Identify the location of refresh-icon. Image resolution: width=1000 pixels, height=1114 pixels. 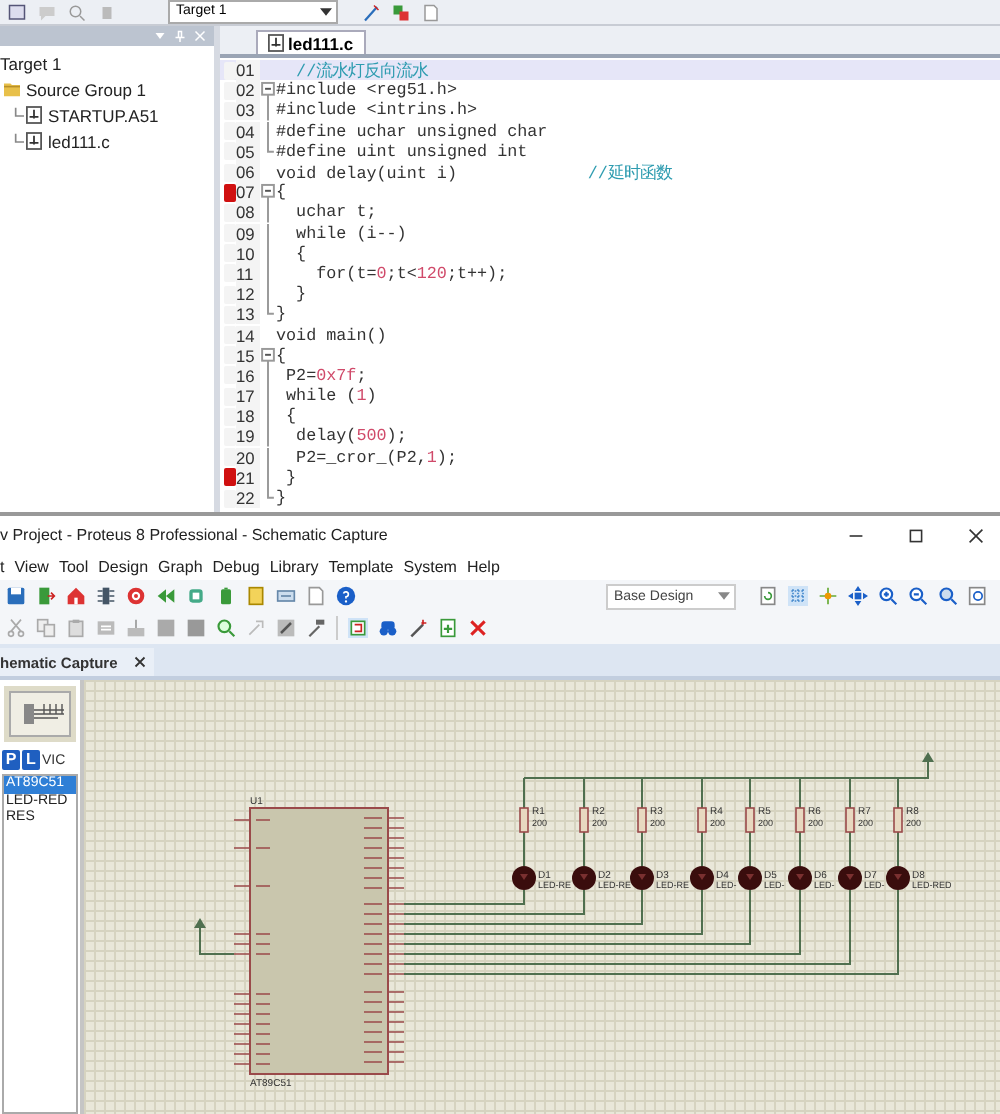
(768, 596).